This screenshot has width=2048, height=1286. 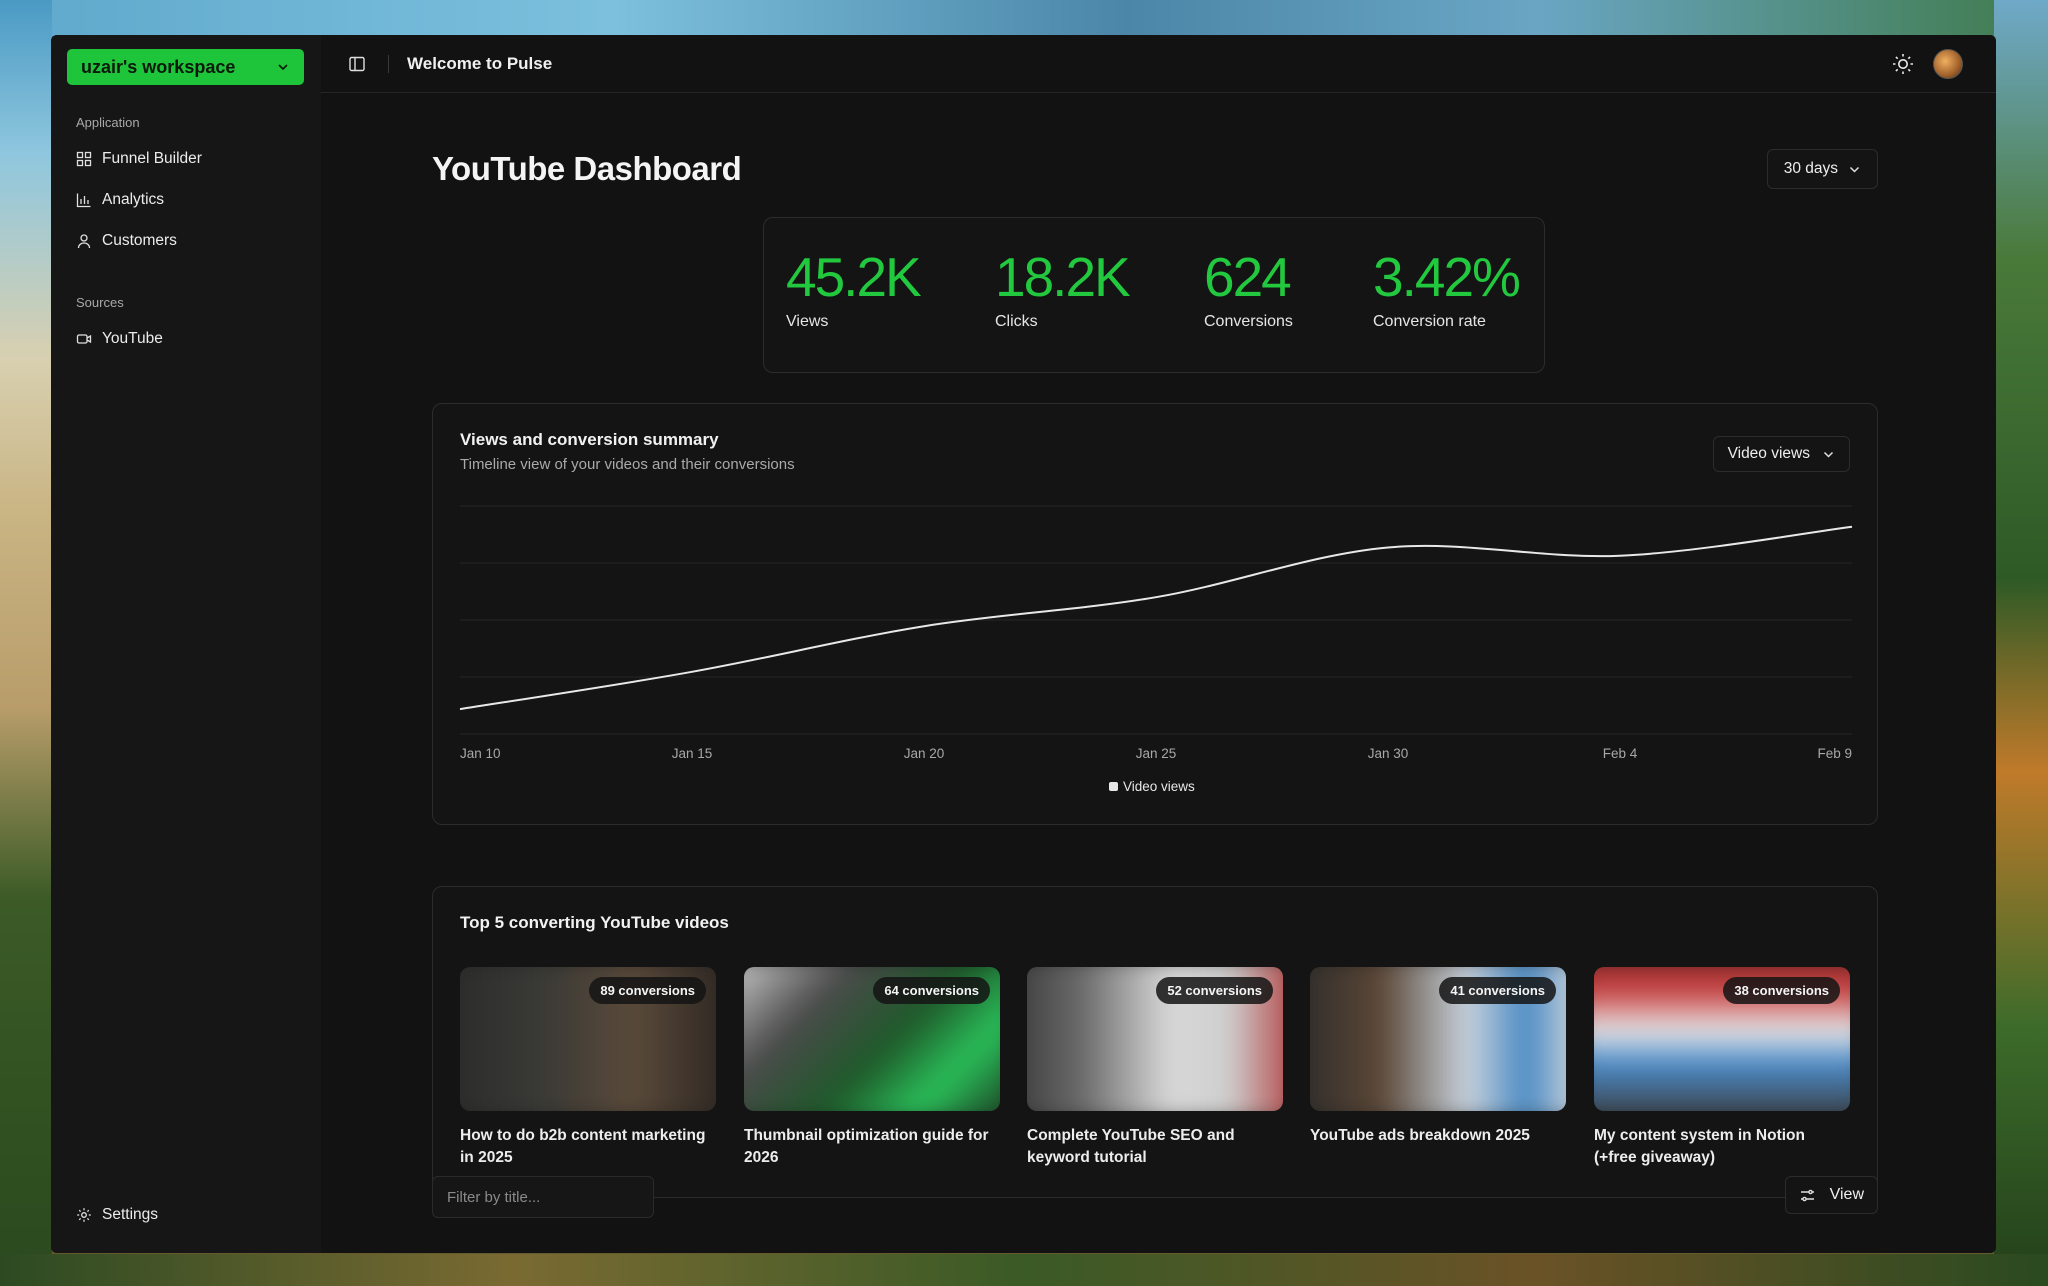 What do you see at coordinates (1156, 618) in the screenshot?
I see `series-line-video-views` at bounding box center [1156, 618].